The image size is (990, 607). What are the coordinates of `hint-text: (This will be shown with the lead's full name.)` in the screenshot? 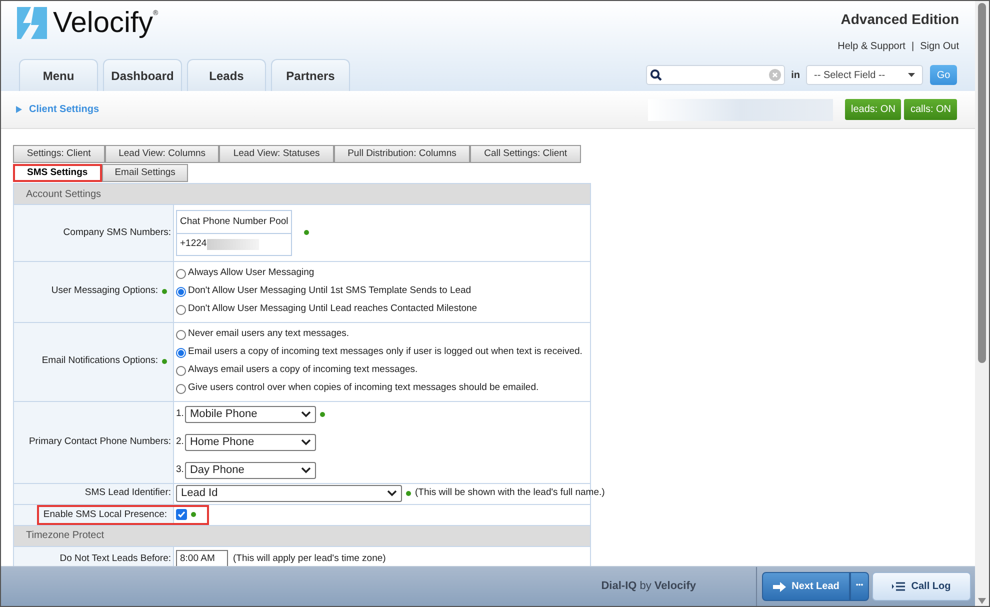 It's located at (510, 493).